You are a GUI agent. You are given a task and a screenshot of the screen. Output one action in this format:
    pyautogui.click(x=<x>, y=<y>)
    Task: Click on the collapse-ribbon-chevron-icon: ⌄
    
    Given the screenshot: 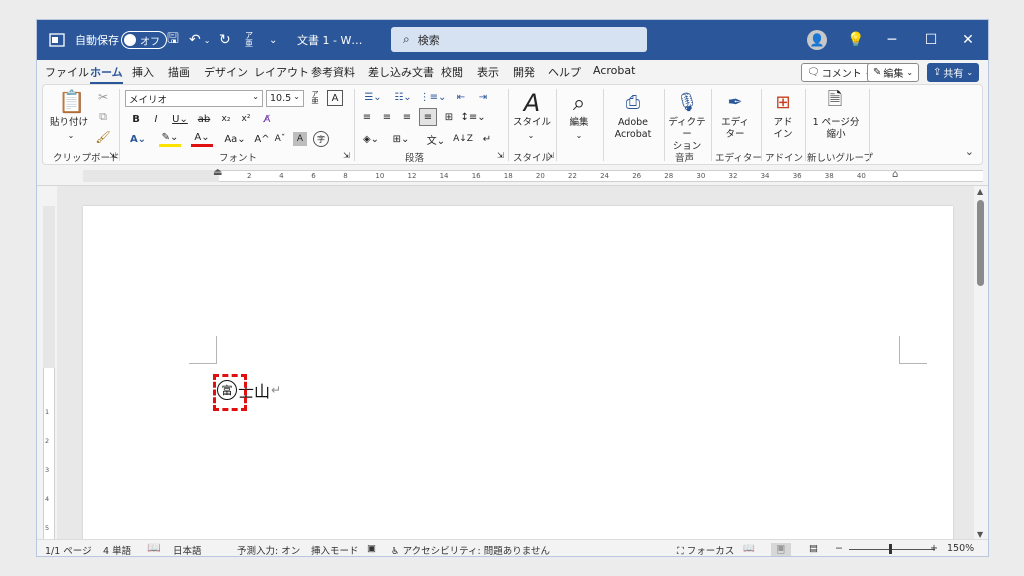 What is the action you would take?
    pyautogui.click(x=969, y=151)
    